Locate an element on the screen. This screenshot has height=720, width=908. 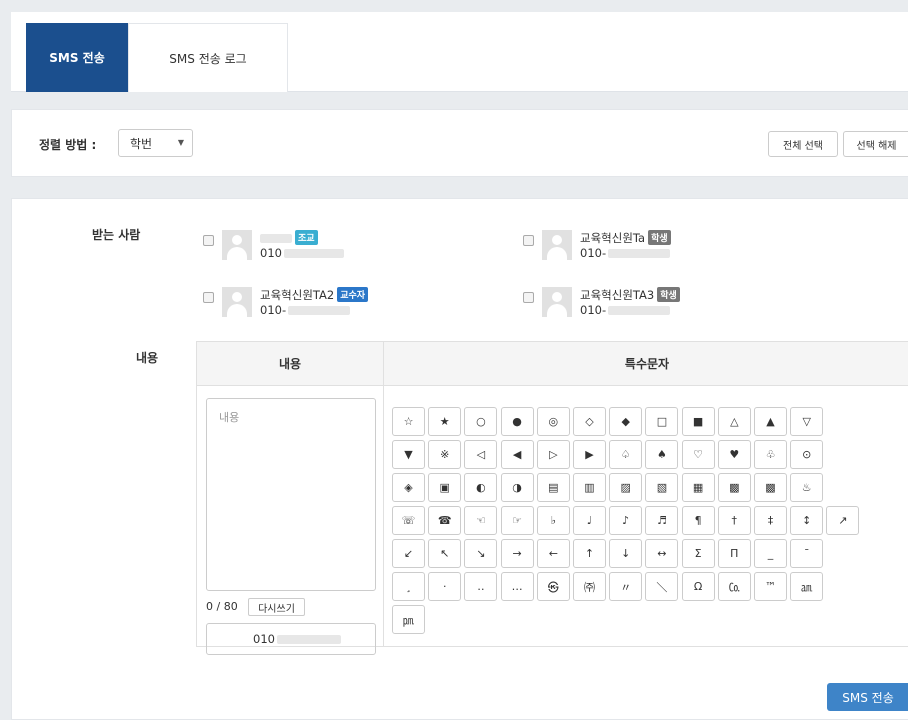
special-char-button: ㏂ is located at coordinates (807, 586).